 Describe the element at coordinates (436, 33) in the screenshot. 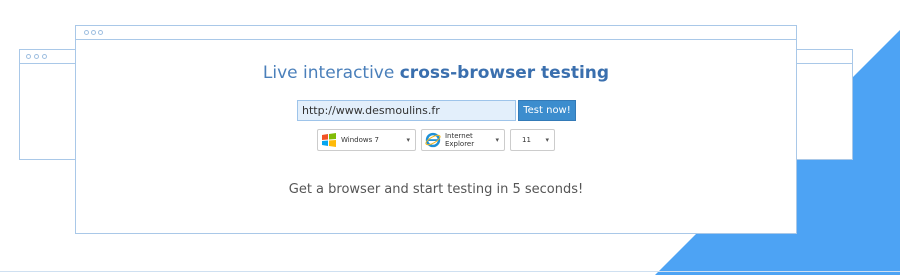

I see `window-titlebar` at that location.